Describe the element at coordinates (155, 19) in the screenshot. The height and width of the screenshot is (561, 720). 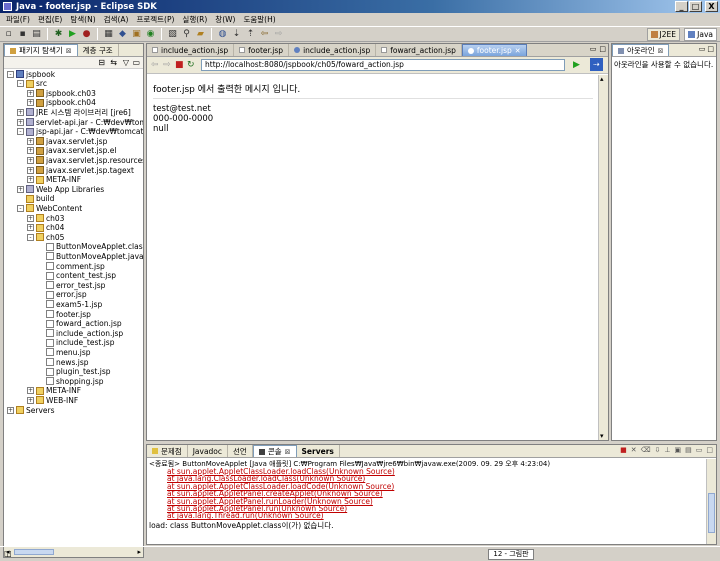
I see `menu-project: 프로젝트(P)` at that location.